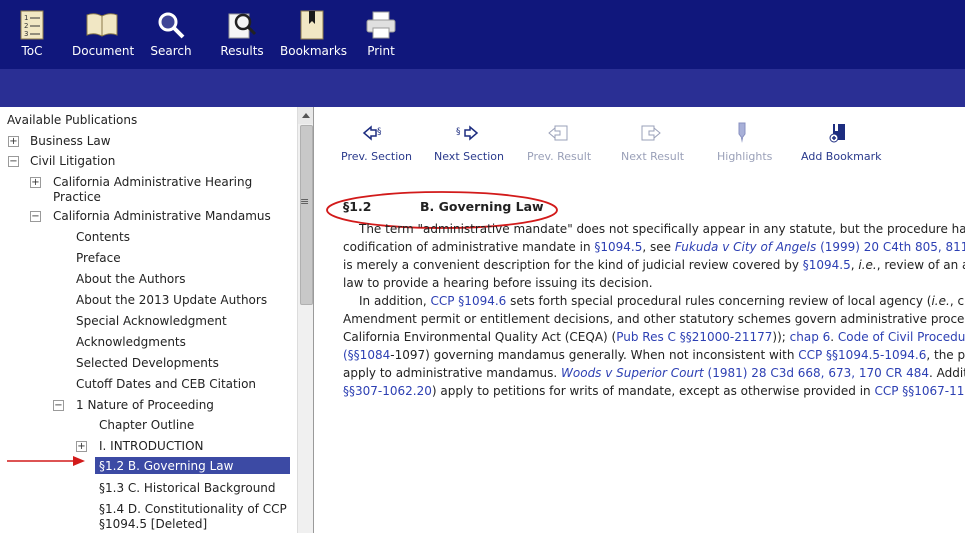 This screenshot has height=533, width=965. I want to click on tree-item-about-2013: About the 2013 Update Authors, so click(171, 300).